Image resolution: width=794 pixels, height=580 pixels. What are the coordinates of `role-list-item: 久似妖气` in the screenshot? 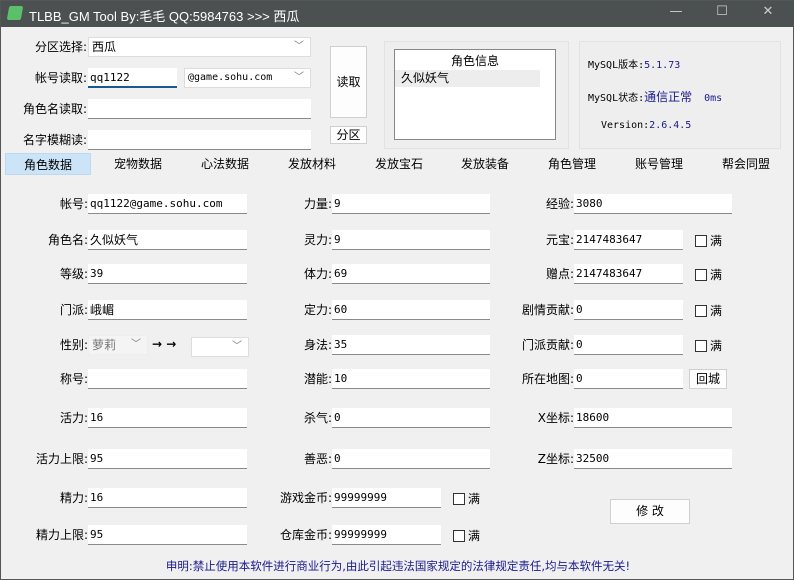 It's located at (467, 78).